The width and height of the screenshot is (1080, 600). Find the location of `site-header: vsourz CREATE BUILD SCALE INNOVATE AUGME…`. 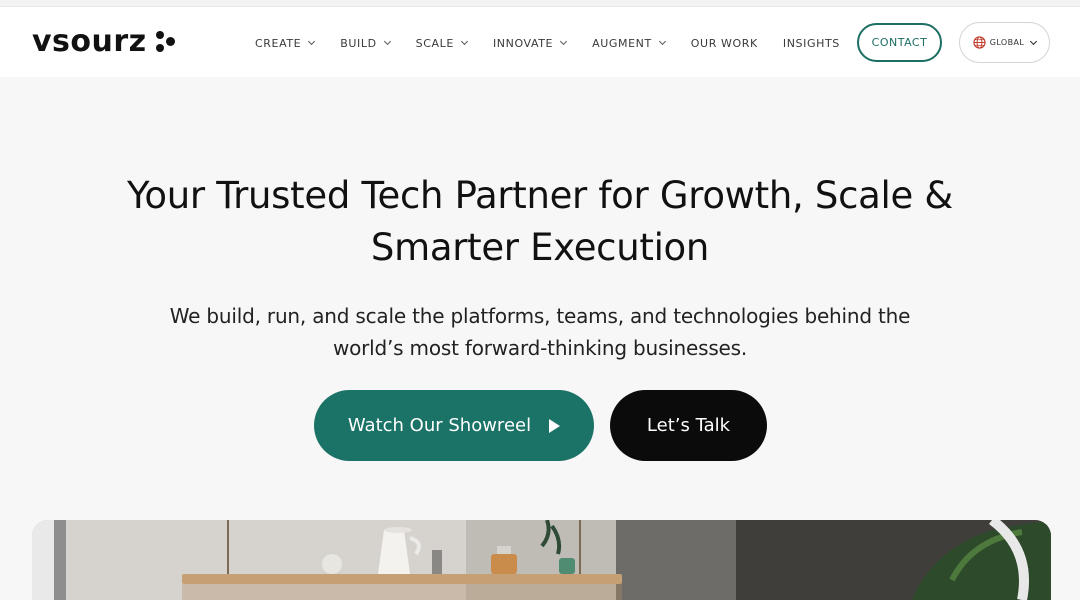

site-header: vsourz CREATE BUILD SCALE INNOVATE AUGME… is located at coordinates (540, 42).